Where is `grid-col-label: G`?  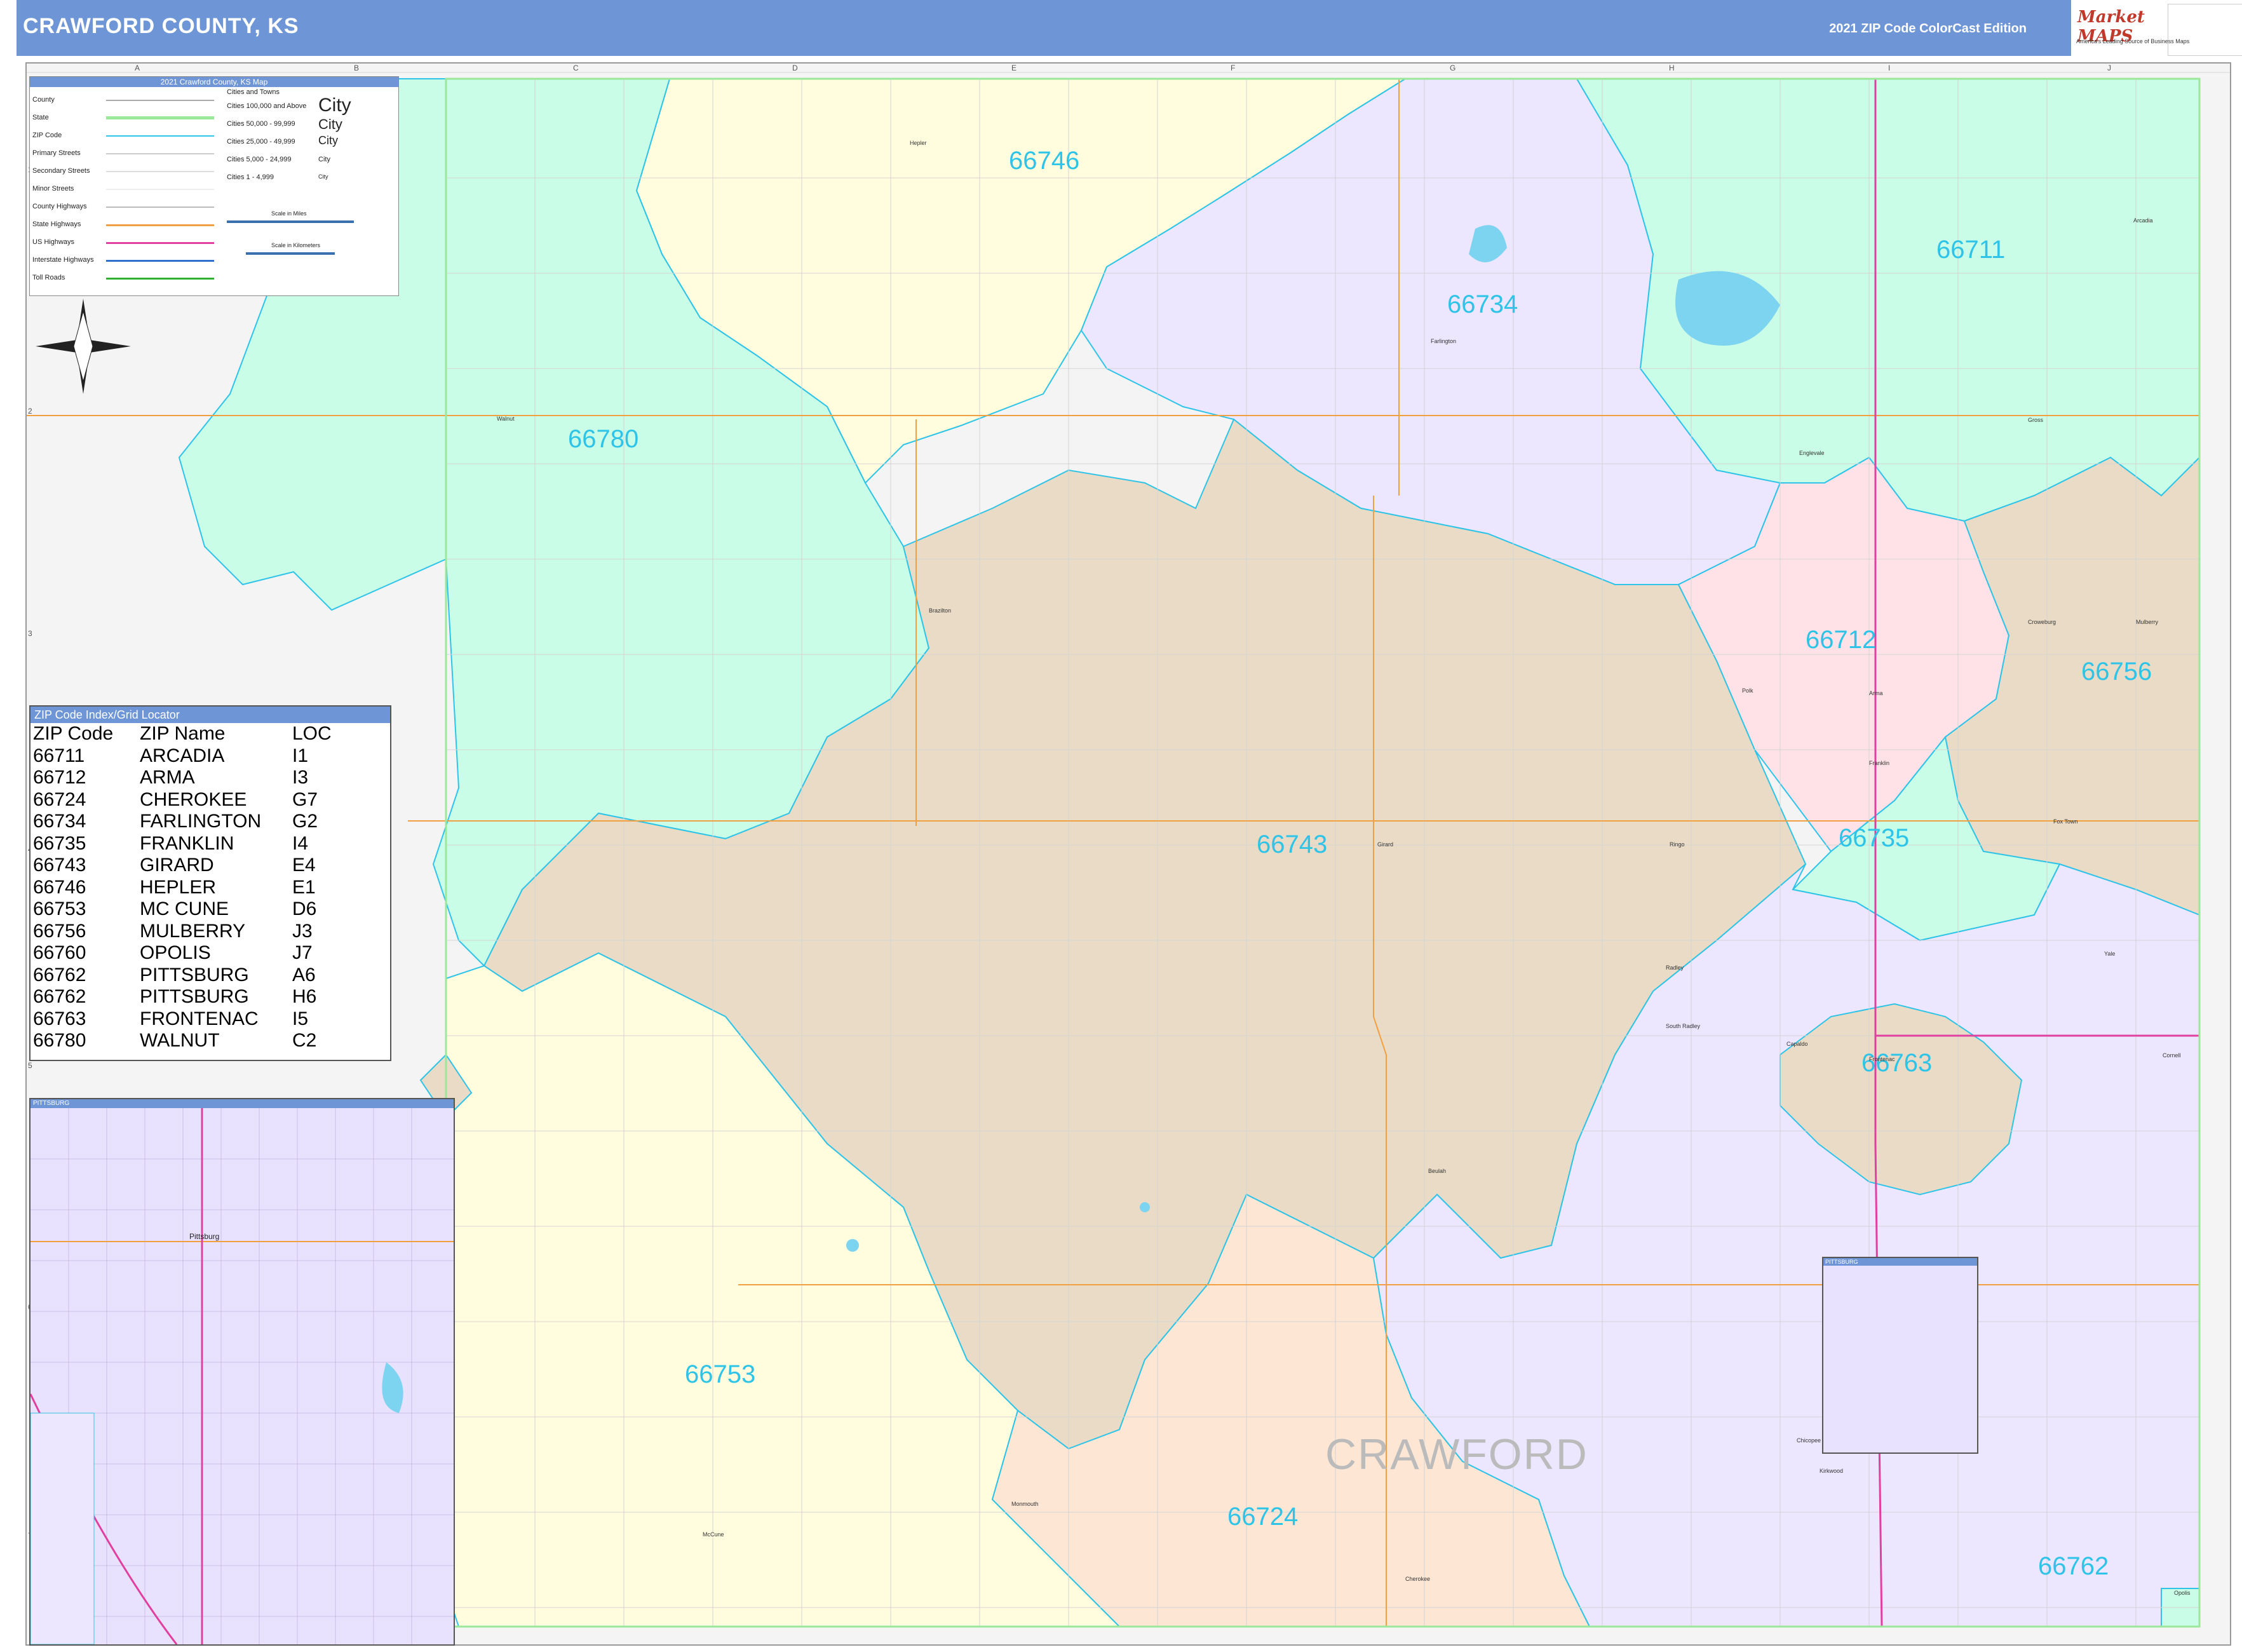 grid-col-label: G is located at coordinates (1453, 68).